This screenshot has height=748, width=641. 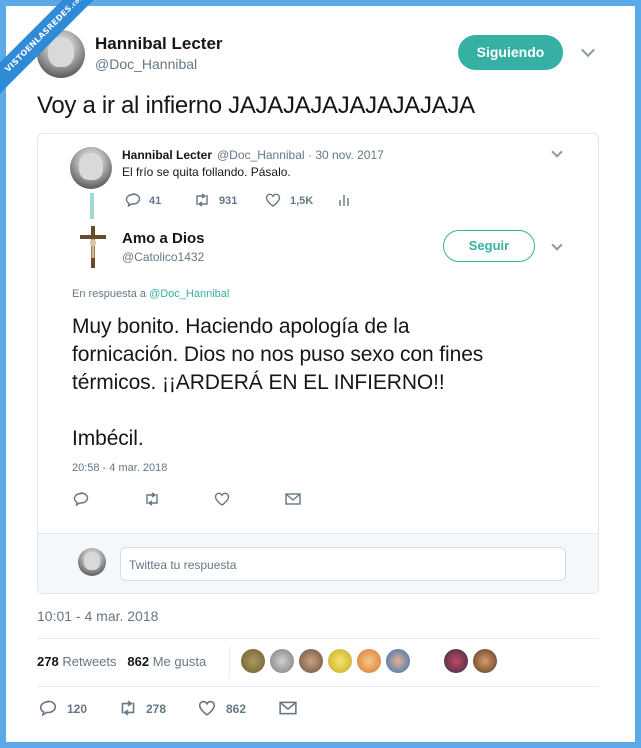 I want to click on reply-author-handle: @Catolico1432, so click(x=163, y=257).